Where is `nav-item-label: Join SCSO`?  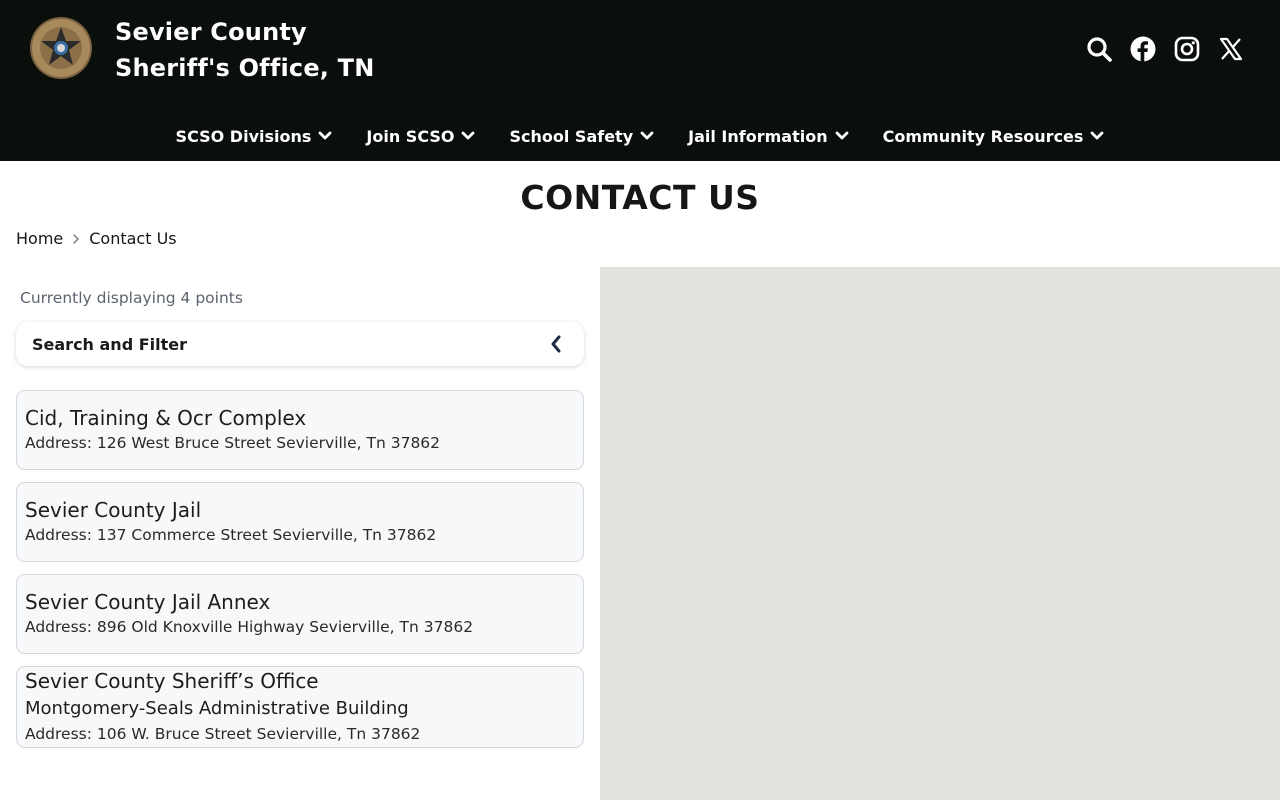
nav-item-label: Join SCSO is located at coordinates (410, 136).